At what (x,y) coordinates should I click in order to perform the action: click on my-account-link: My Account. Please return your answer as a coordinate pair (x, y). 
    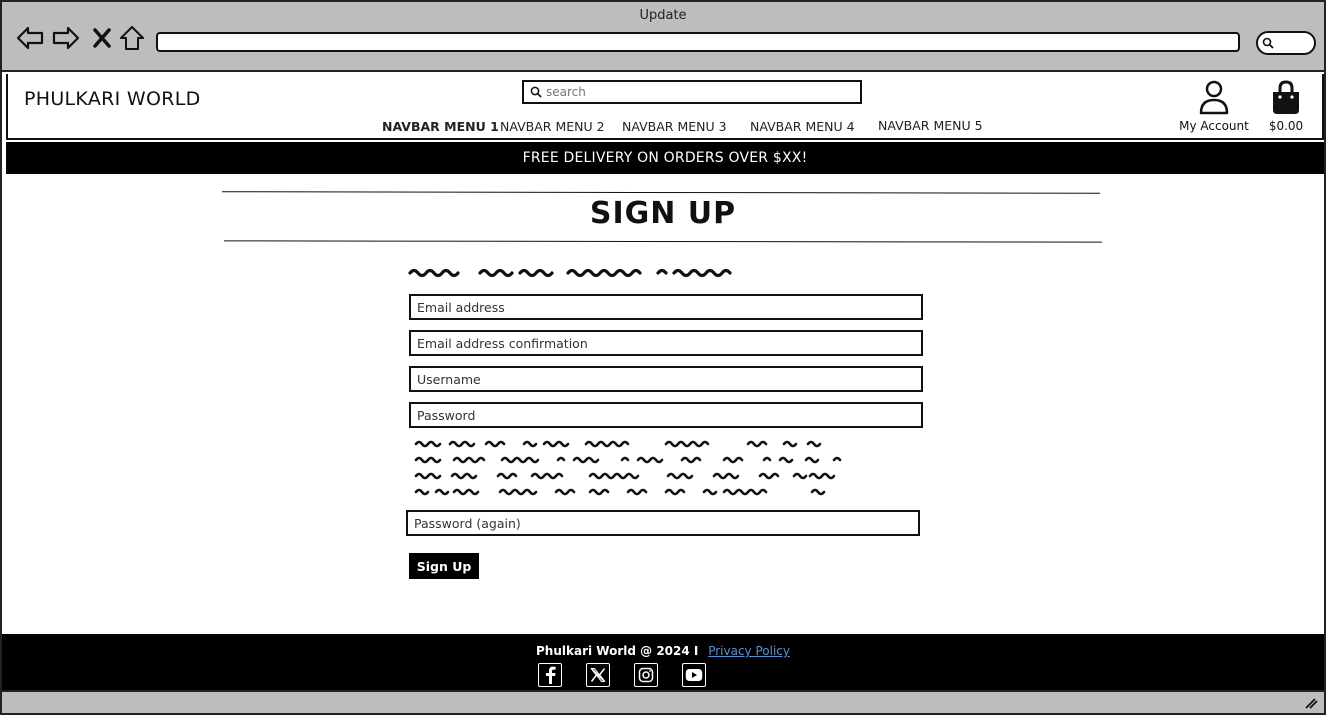
    Looking at the image, I should click on (1214, 106).